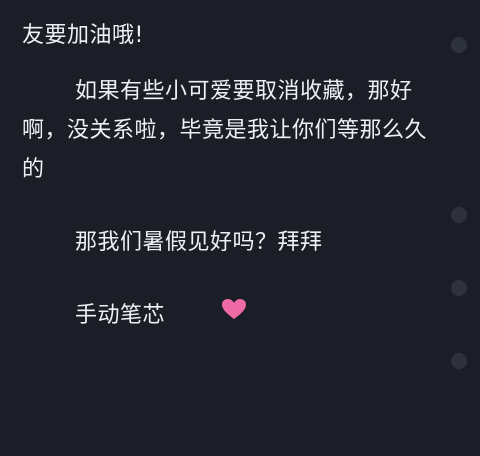 The height and width of the screenshot is (456, 480). What do you see at coordinates (228, 35) in the screenshot?
I see `paragraph-1: 友要加油哦!` at bounding box center [228, 35].